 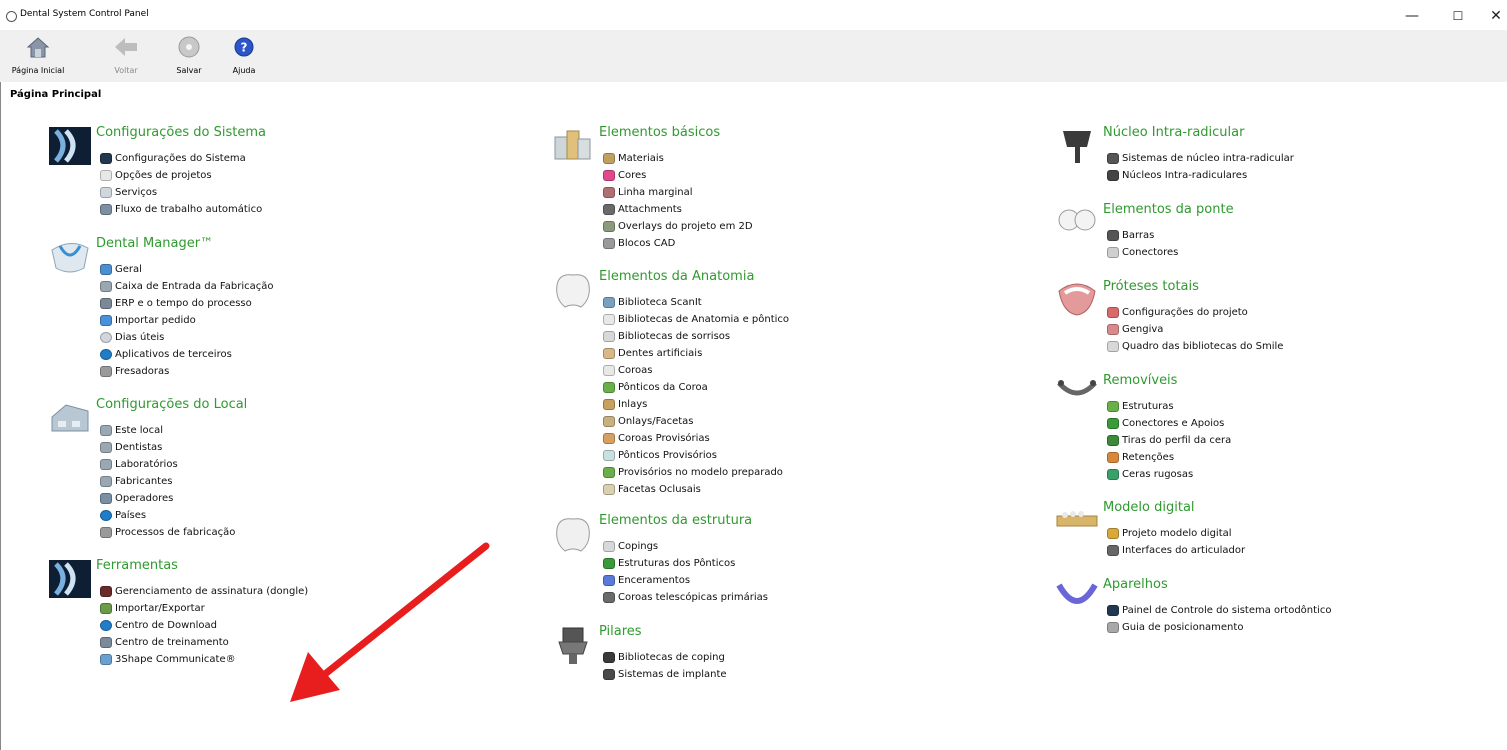 What do you see at coordinates (674, 336) in the screenshot?
I see `list-item-label: Bibliotecas de sorrisos` at bounding box center [674, 336].